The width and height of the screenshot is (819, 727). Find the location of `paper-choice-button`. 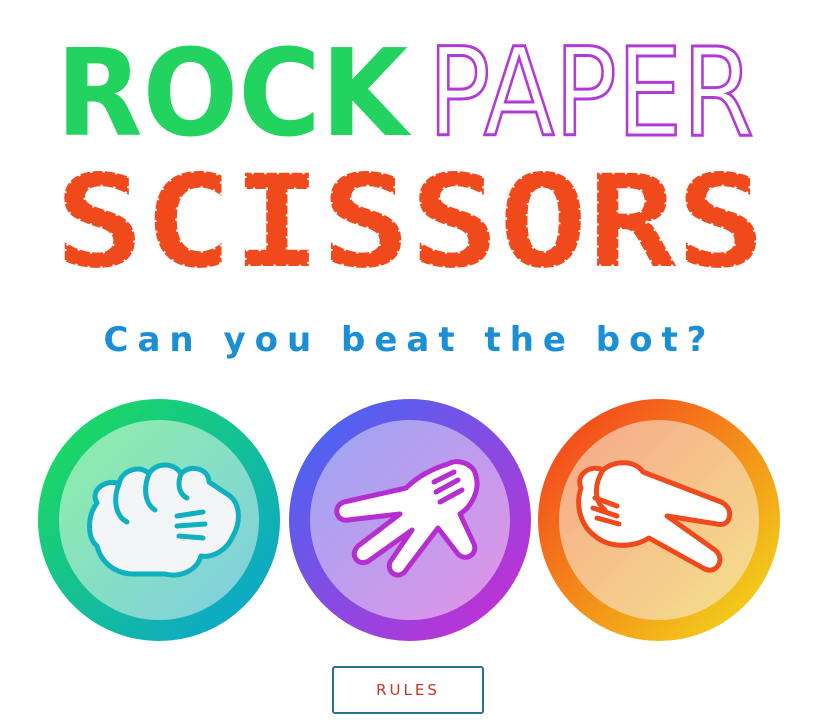

paper-choice-button is located at coordinates (410, 520).